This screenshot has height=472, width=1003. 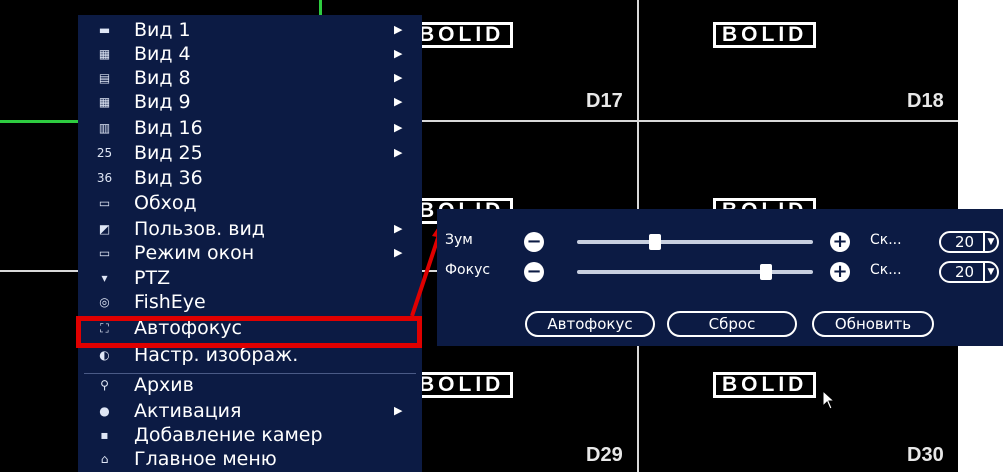 I want to click on menu-item-view-8: ▤ Вид 8 ▶, so click(x=250, y=78).